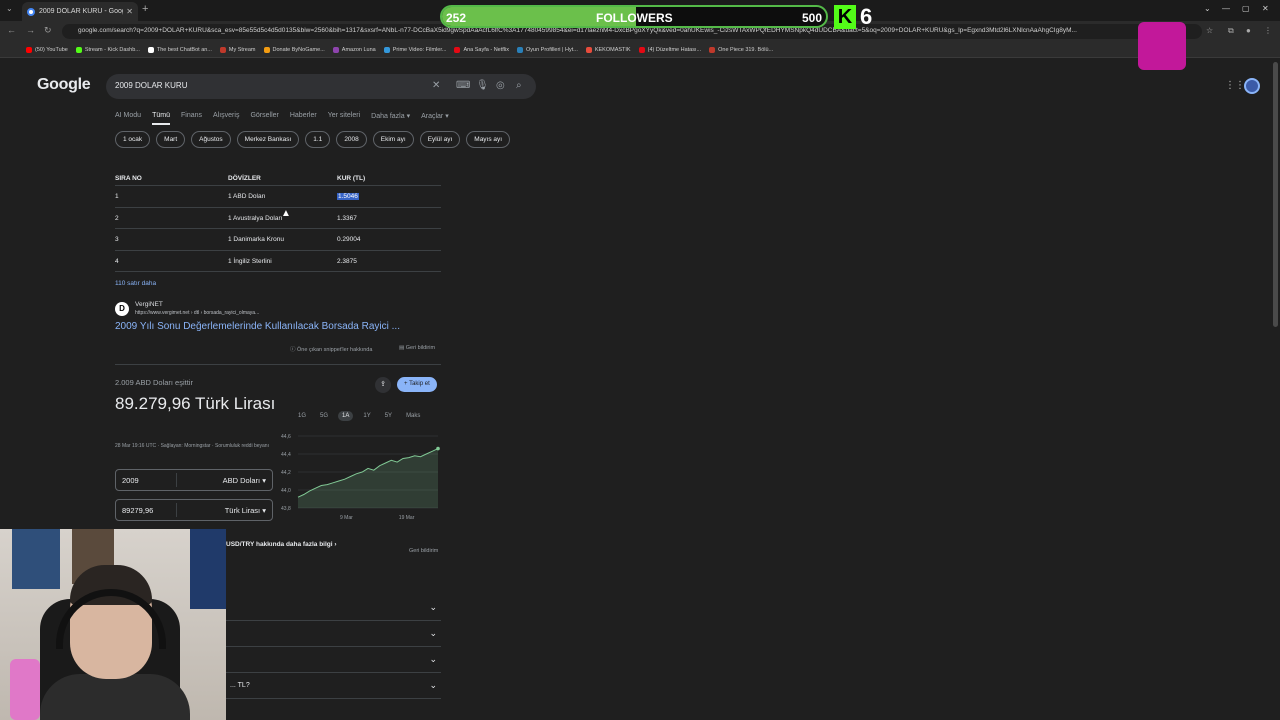 The height and width of the screenshot is (720, 1280). What do you see at coordinates (149, 304) in the screenshot?
I see `source-name: VergiNET` at bounding box center [149, 304].